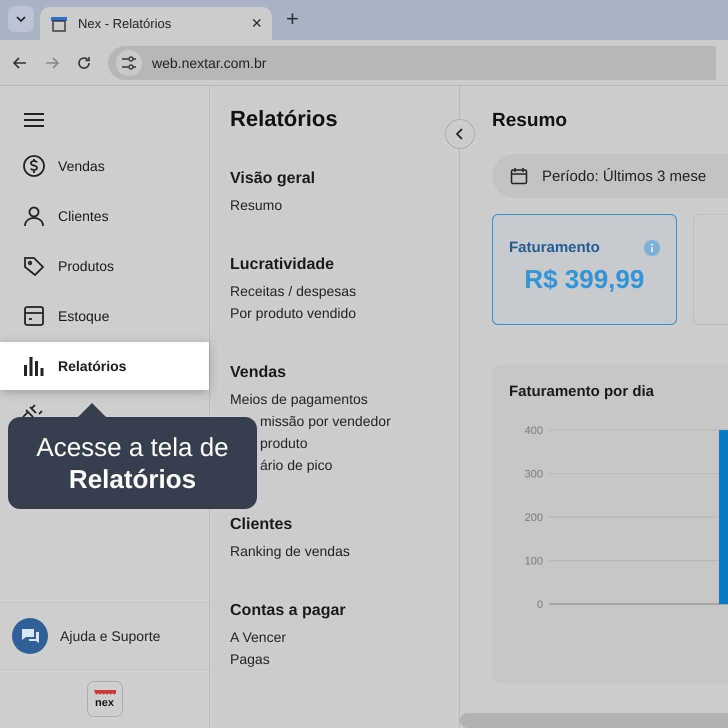 This screenshot has width=728, height=728. What do you see at coordinates (533, 431) in the screenshot?
I see `axis-label: 400` at bounding box center [533, 431].